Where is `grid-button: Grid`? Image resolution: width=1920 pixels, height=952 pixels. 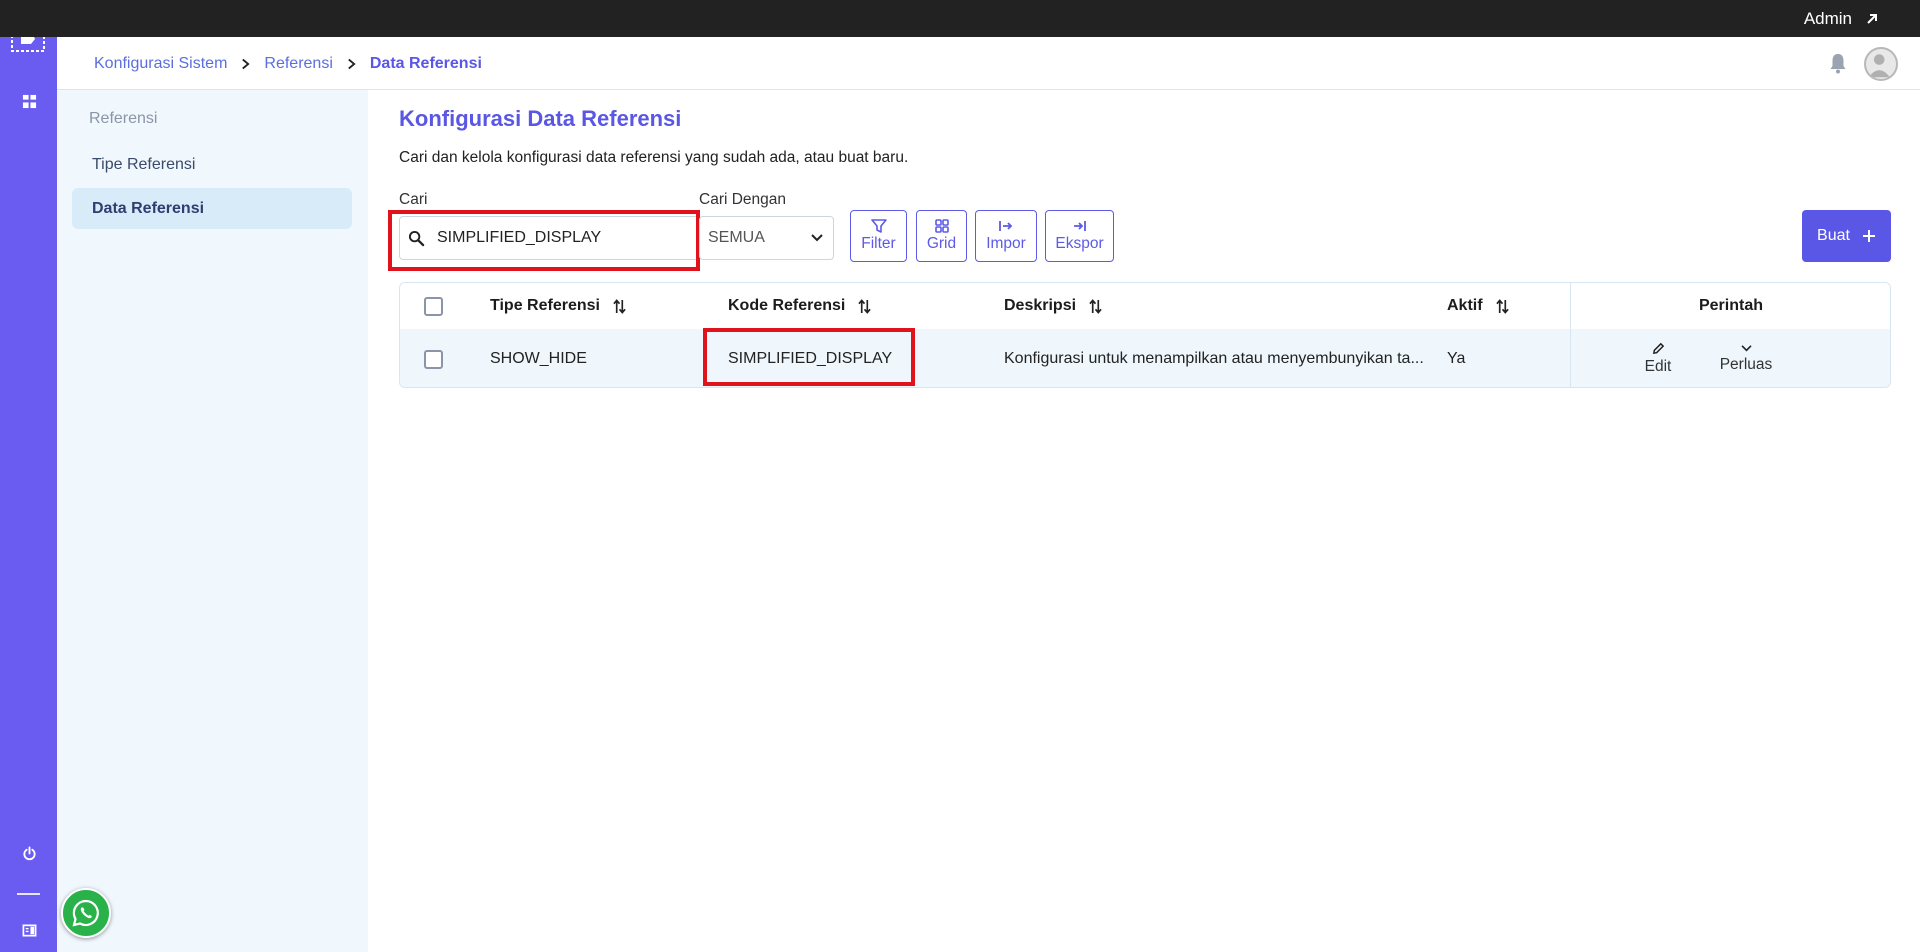 grid-button: Grid is located at coordinates (941, 236).